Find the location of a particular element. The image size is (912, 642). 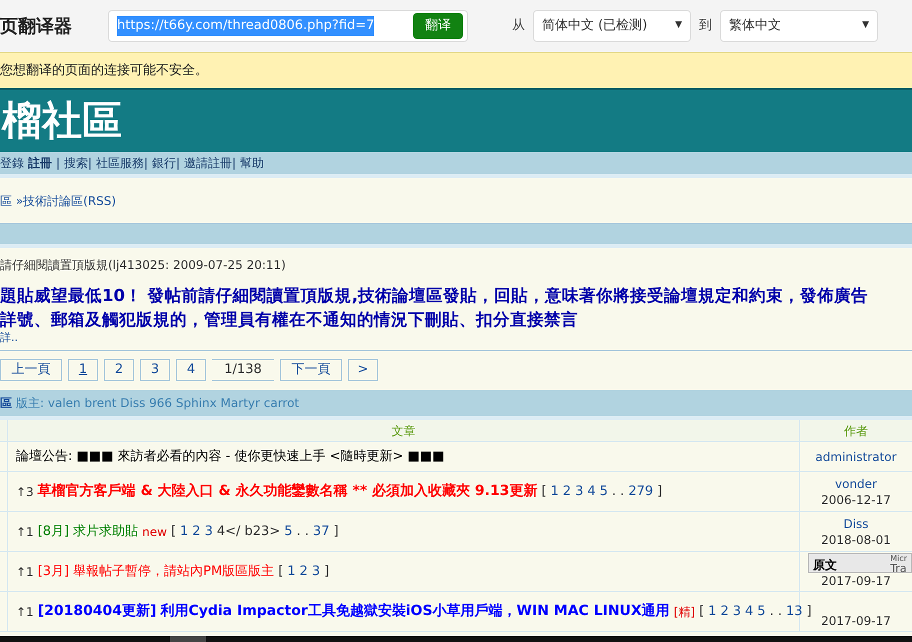

topic-tag: [3月] is located at coordinates (54, 572).